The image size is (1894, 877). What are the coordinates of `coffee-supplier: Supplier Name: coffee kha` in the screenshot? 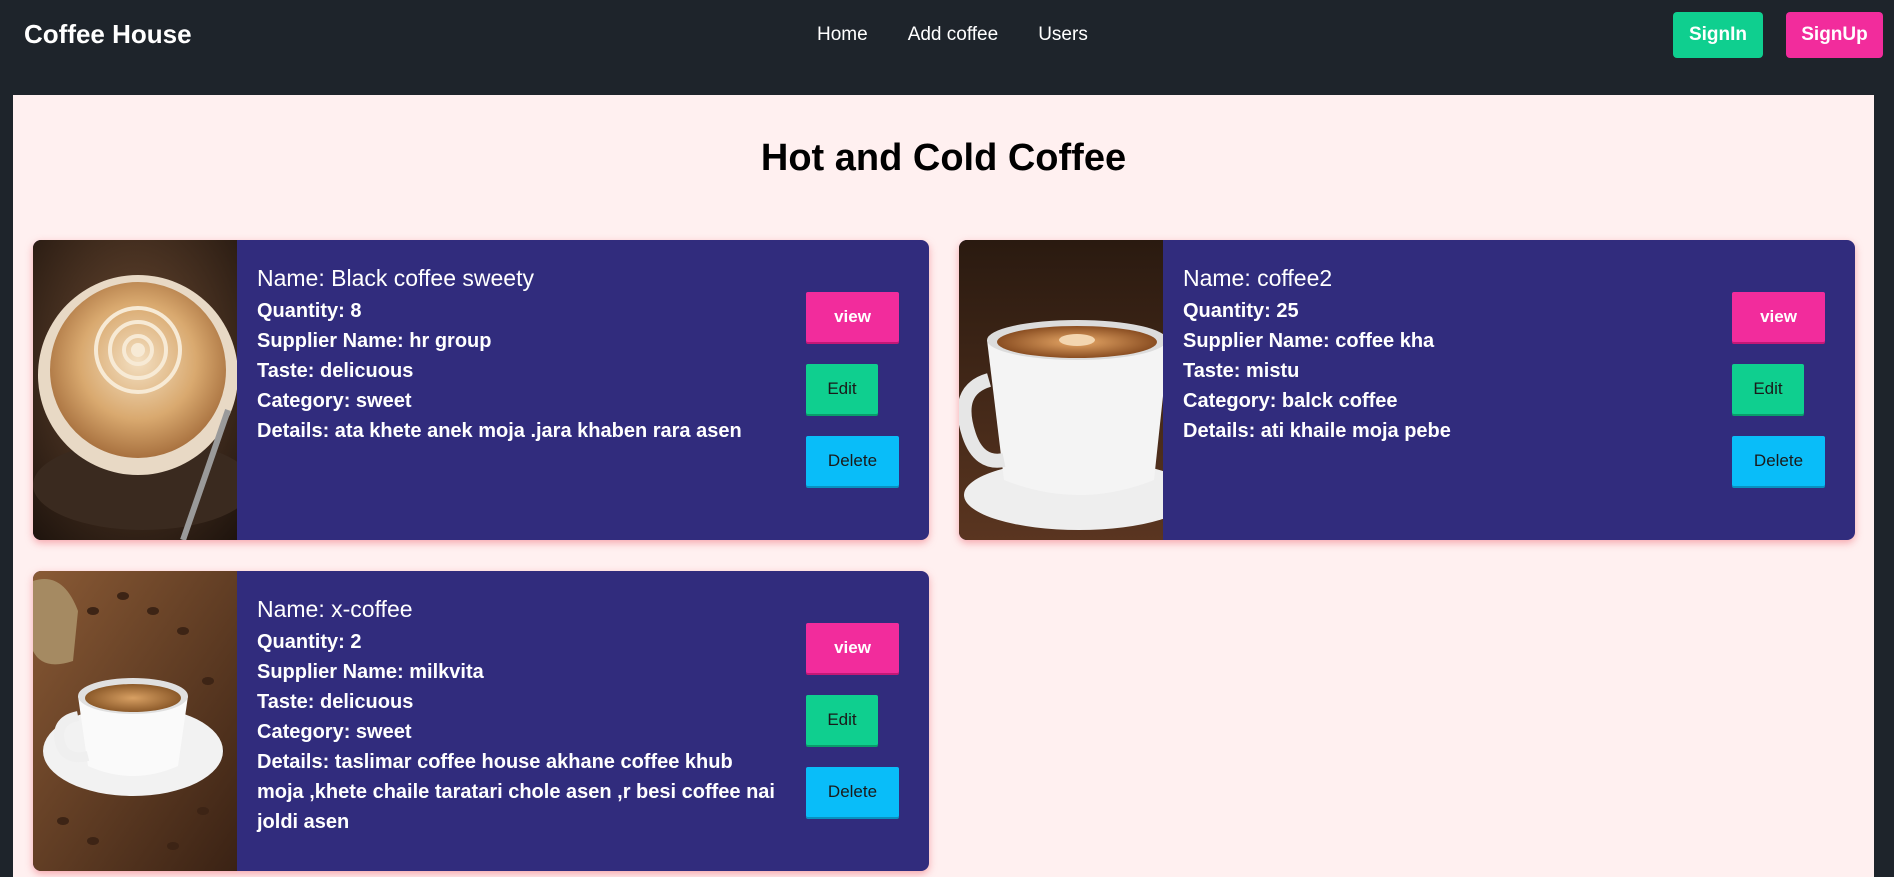 It's located at (1309, 341).